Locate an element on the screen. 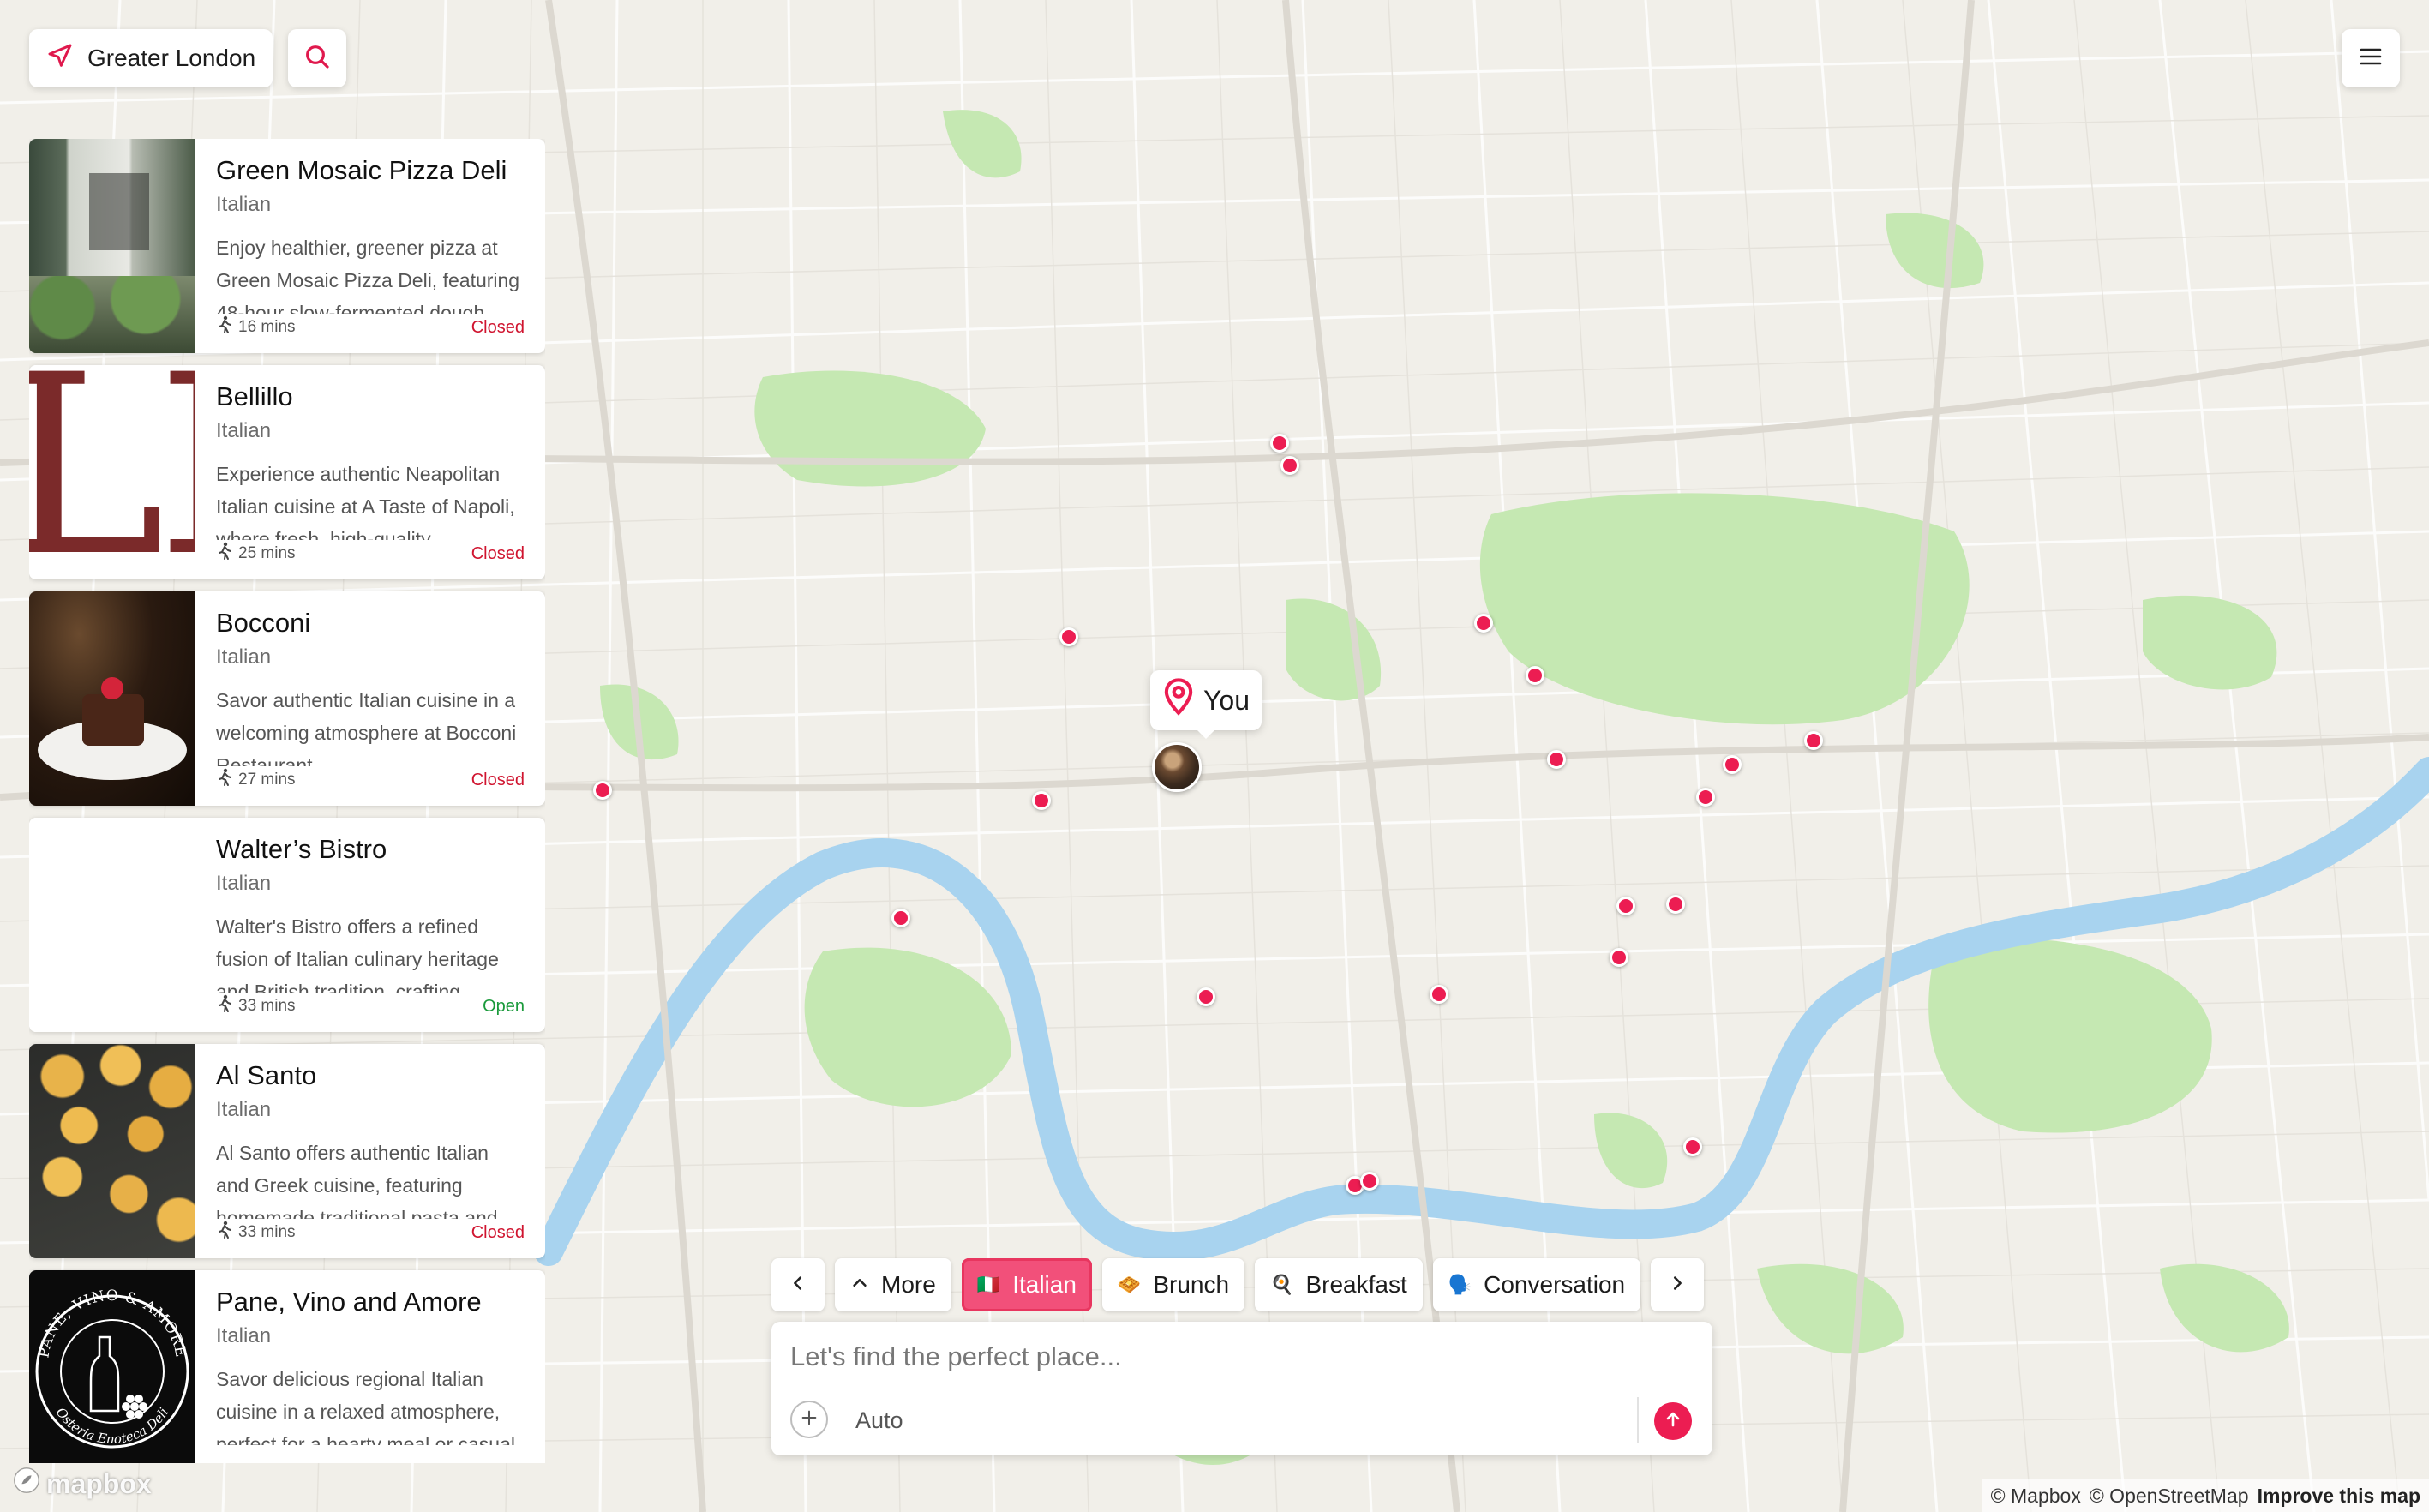 The height and width of the screenshot is (1512, 2429). category-chip-conversation: 🗣️ Conversation is located at coordinates (1536, 1284).